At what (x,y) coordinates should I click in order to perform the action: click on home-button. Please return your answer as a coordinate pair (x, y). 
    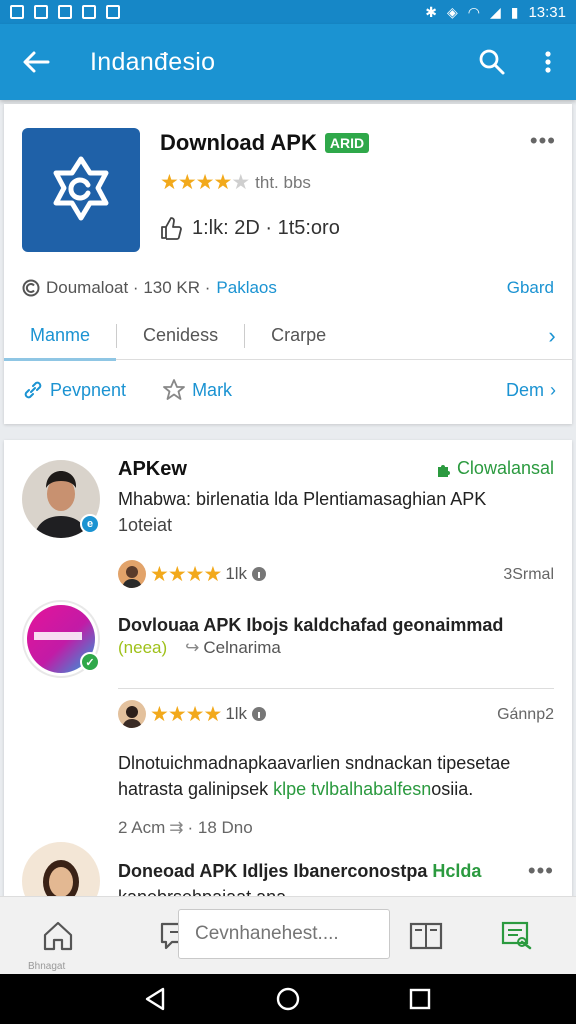
    Looking at the image, I should click on (58, 936).